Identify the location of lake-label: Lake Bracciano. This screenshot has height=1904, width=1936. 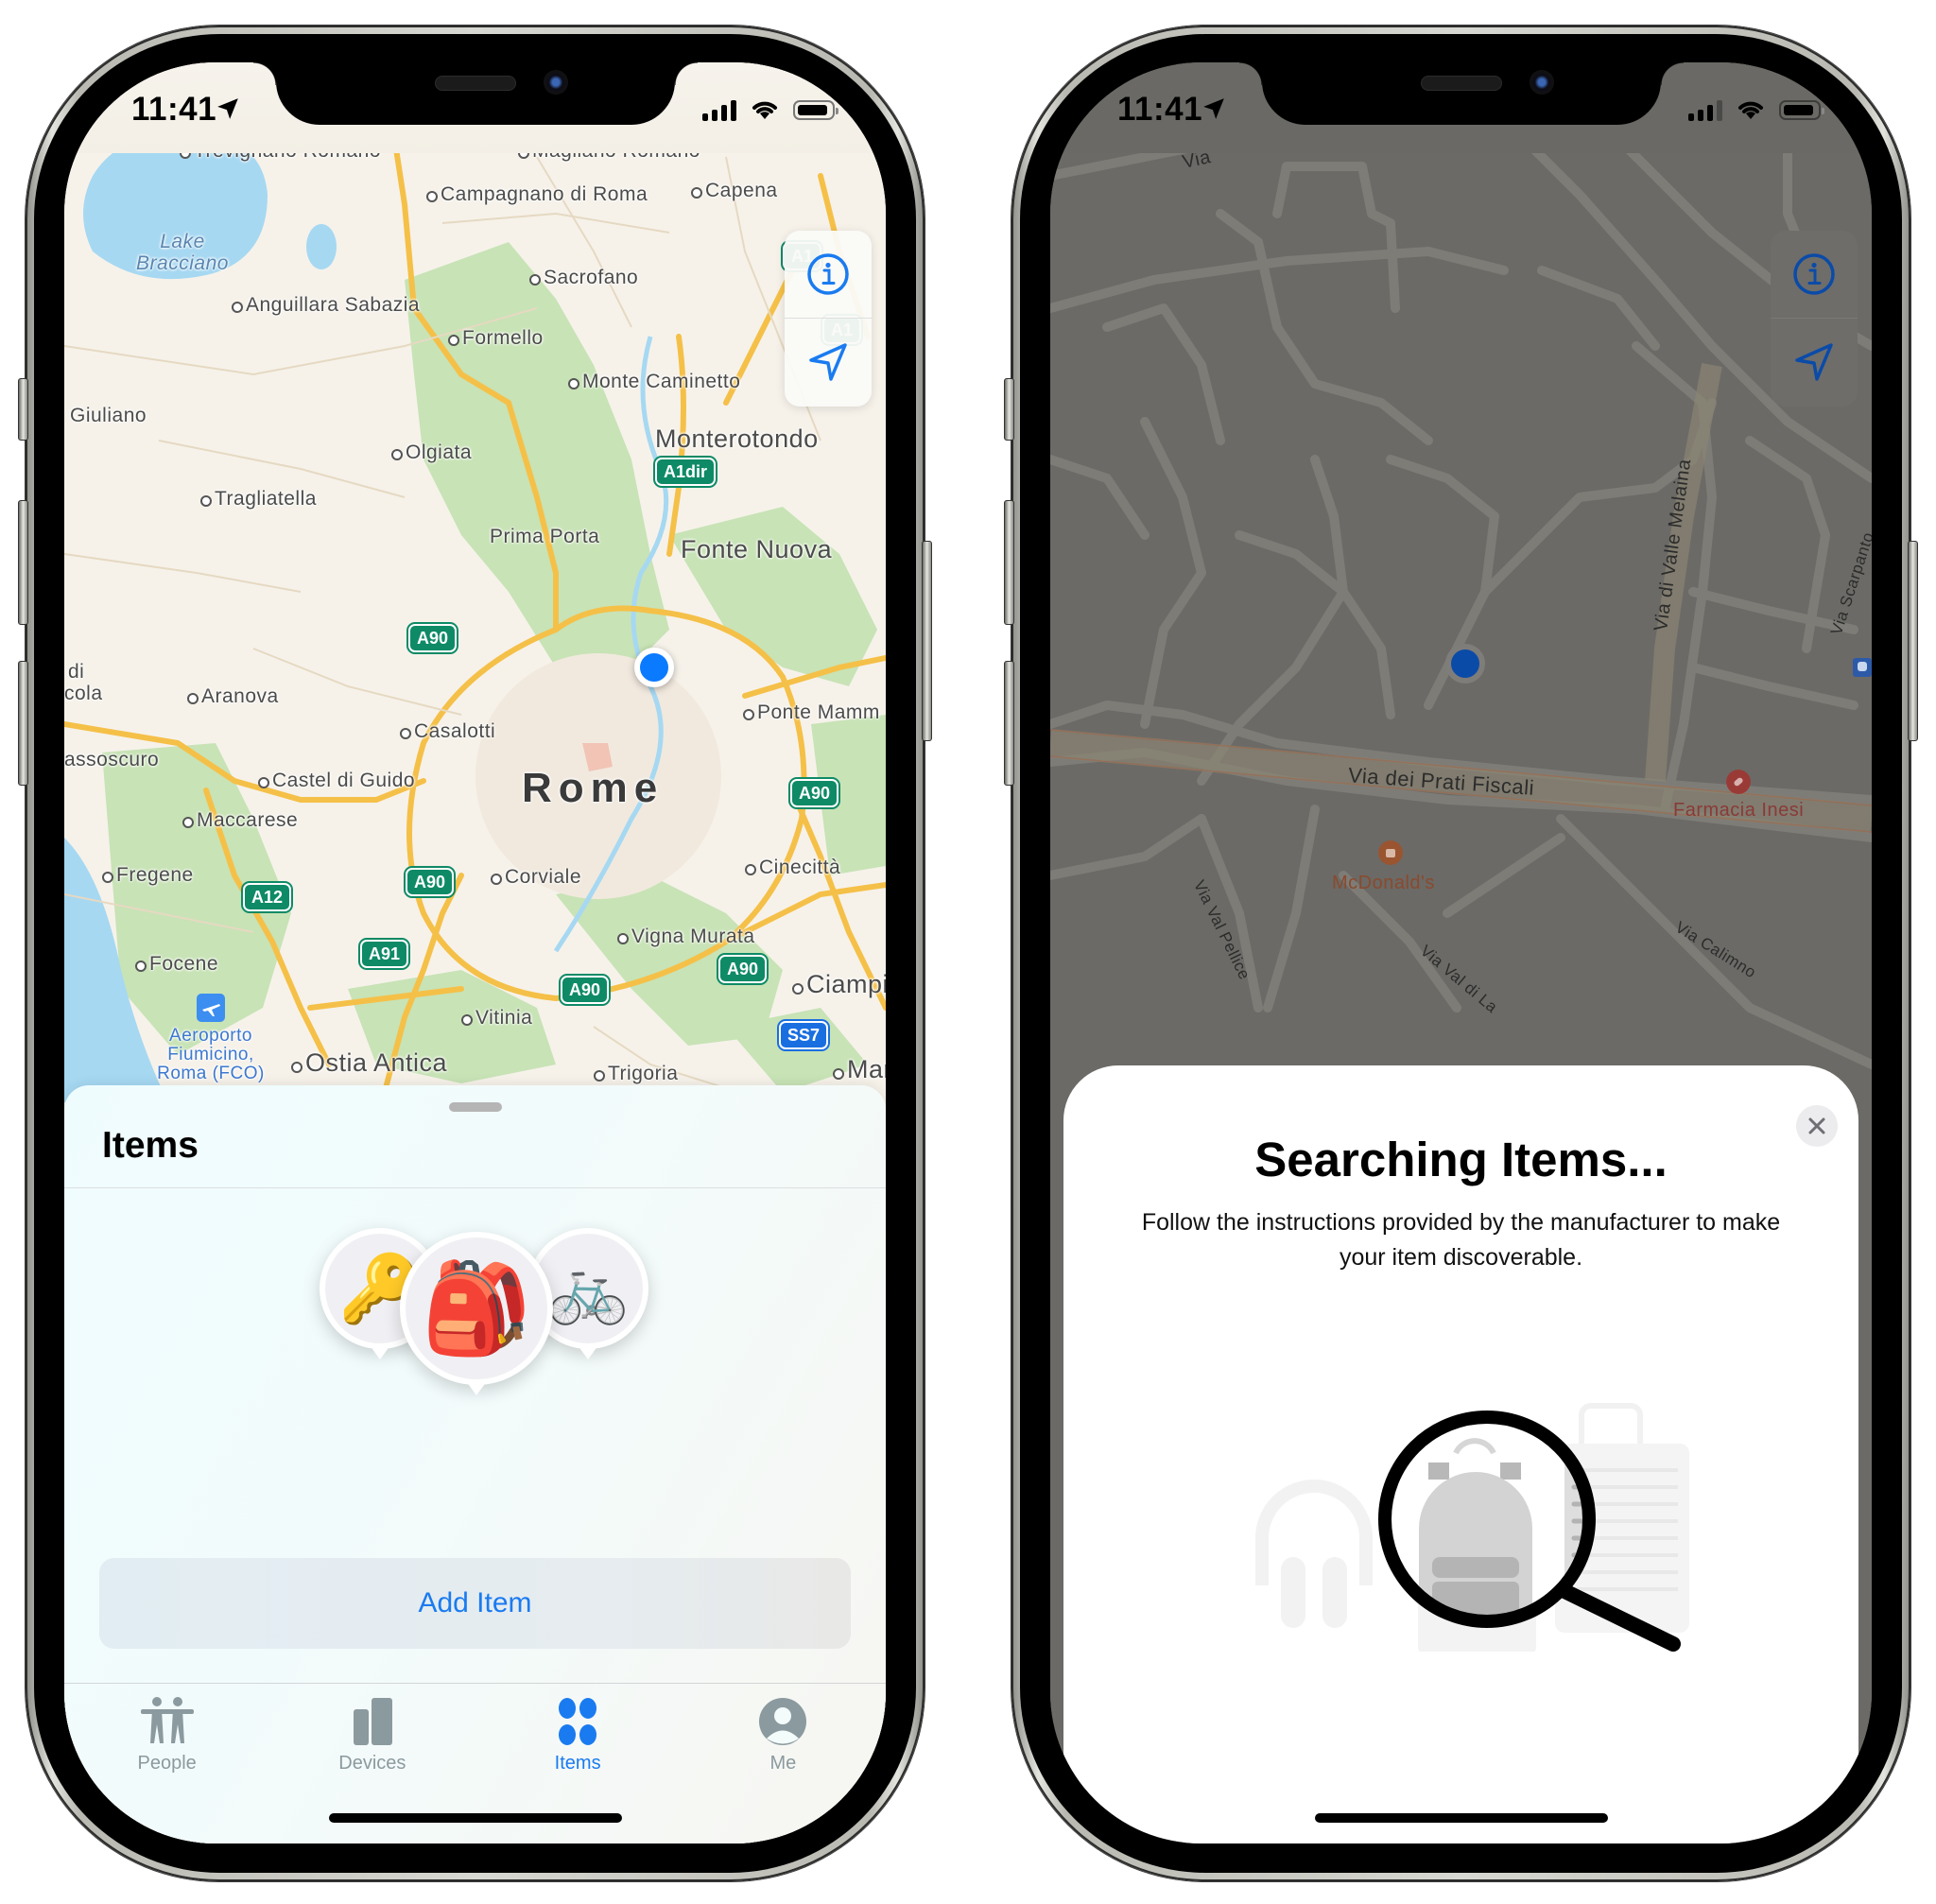
(182, 253).